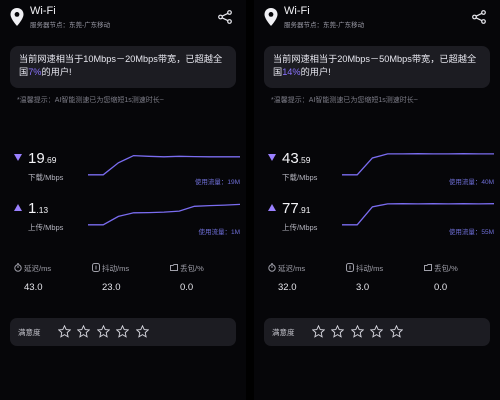 The width and height of the screenshot is (500, 400). Describe the element at coordinates (377, 67) in the screenshot. I see `result-summary-banner: 当前网速相当于20Mbps－50Mbps带宽，已超越全国14%的用户!` at that location.